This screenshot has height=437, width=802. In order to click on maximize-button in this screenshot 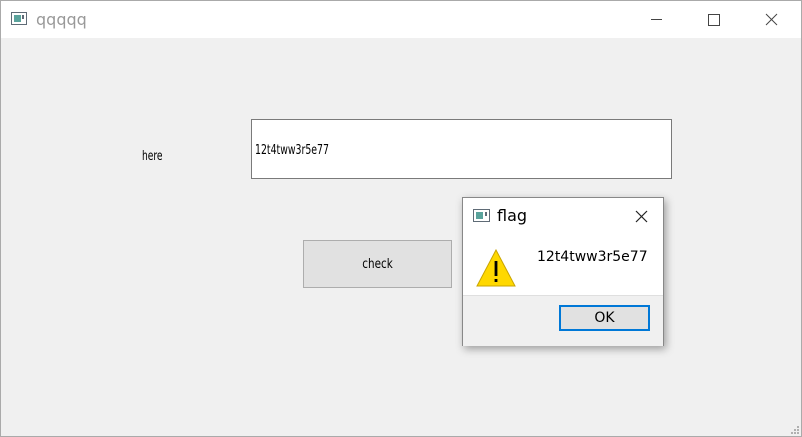, I will do `click(713, 19)`.